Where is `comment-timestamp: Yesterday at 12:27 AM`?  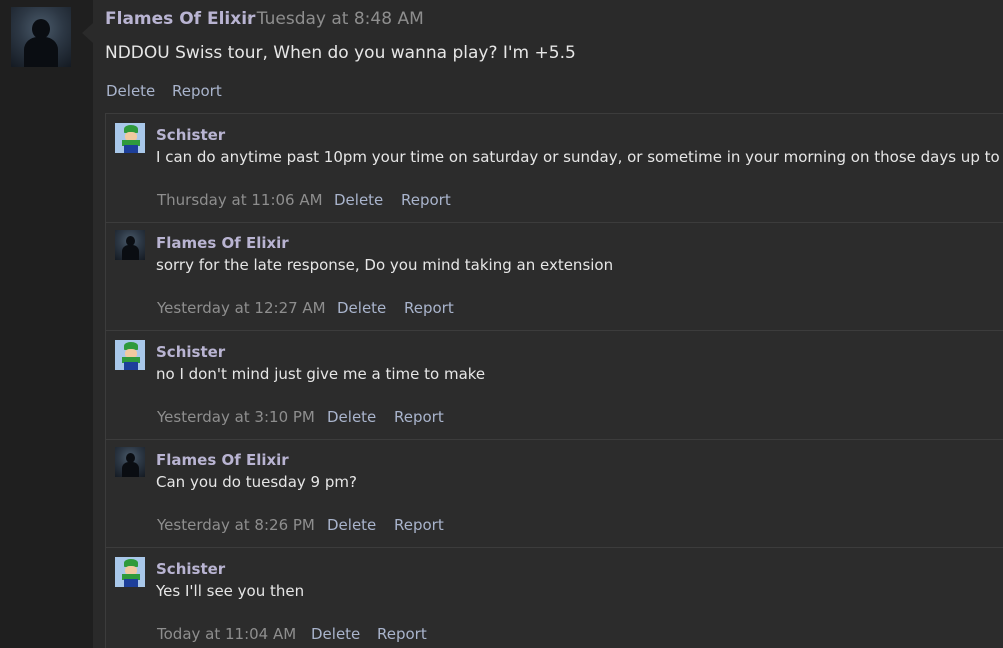
comment-timestamp: Yesterday at 12:27 AM is located at coordinates (241, 308).